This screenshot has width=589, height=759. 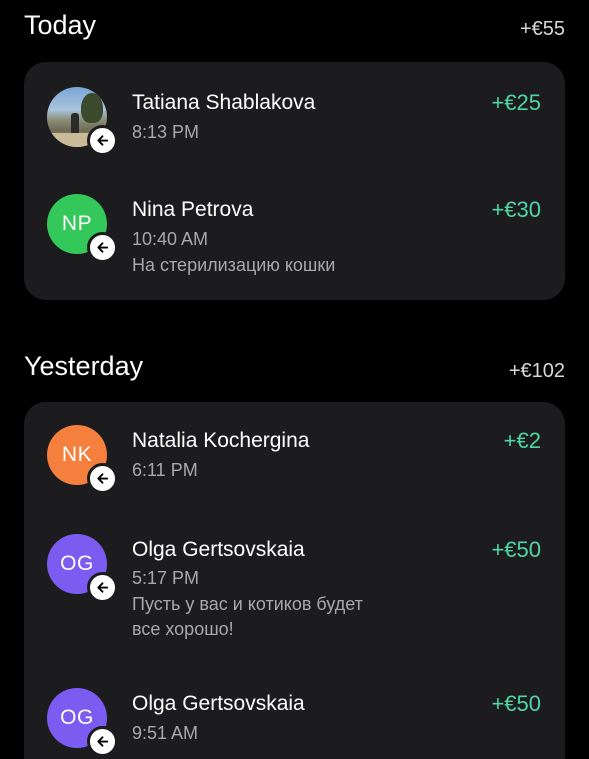 I want to click on transaction-time: 5:17 PM, so click(x=166, y=578).